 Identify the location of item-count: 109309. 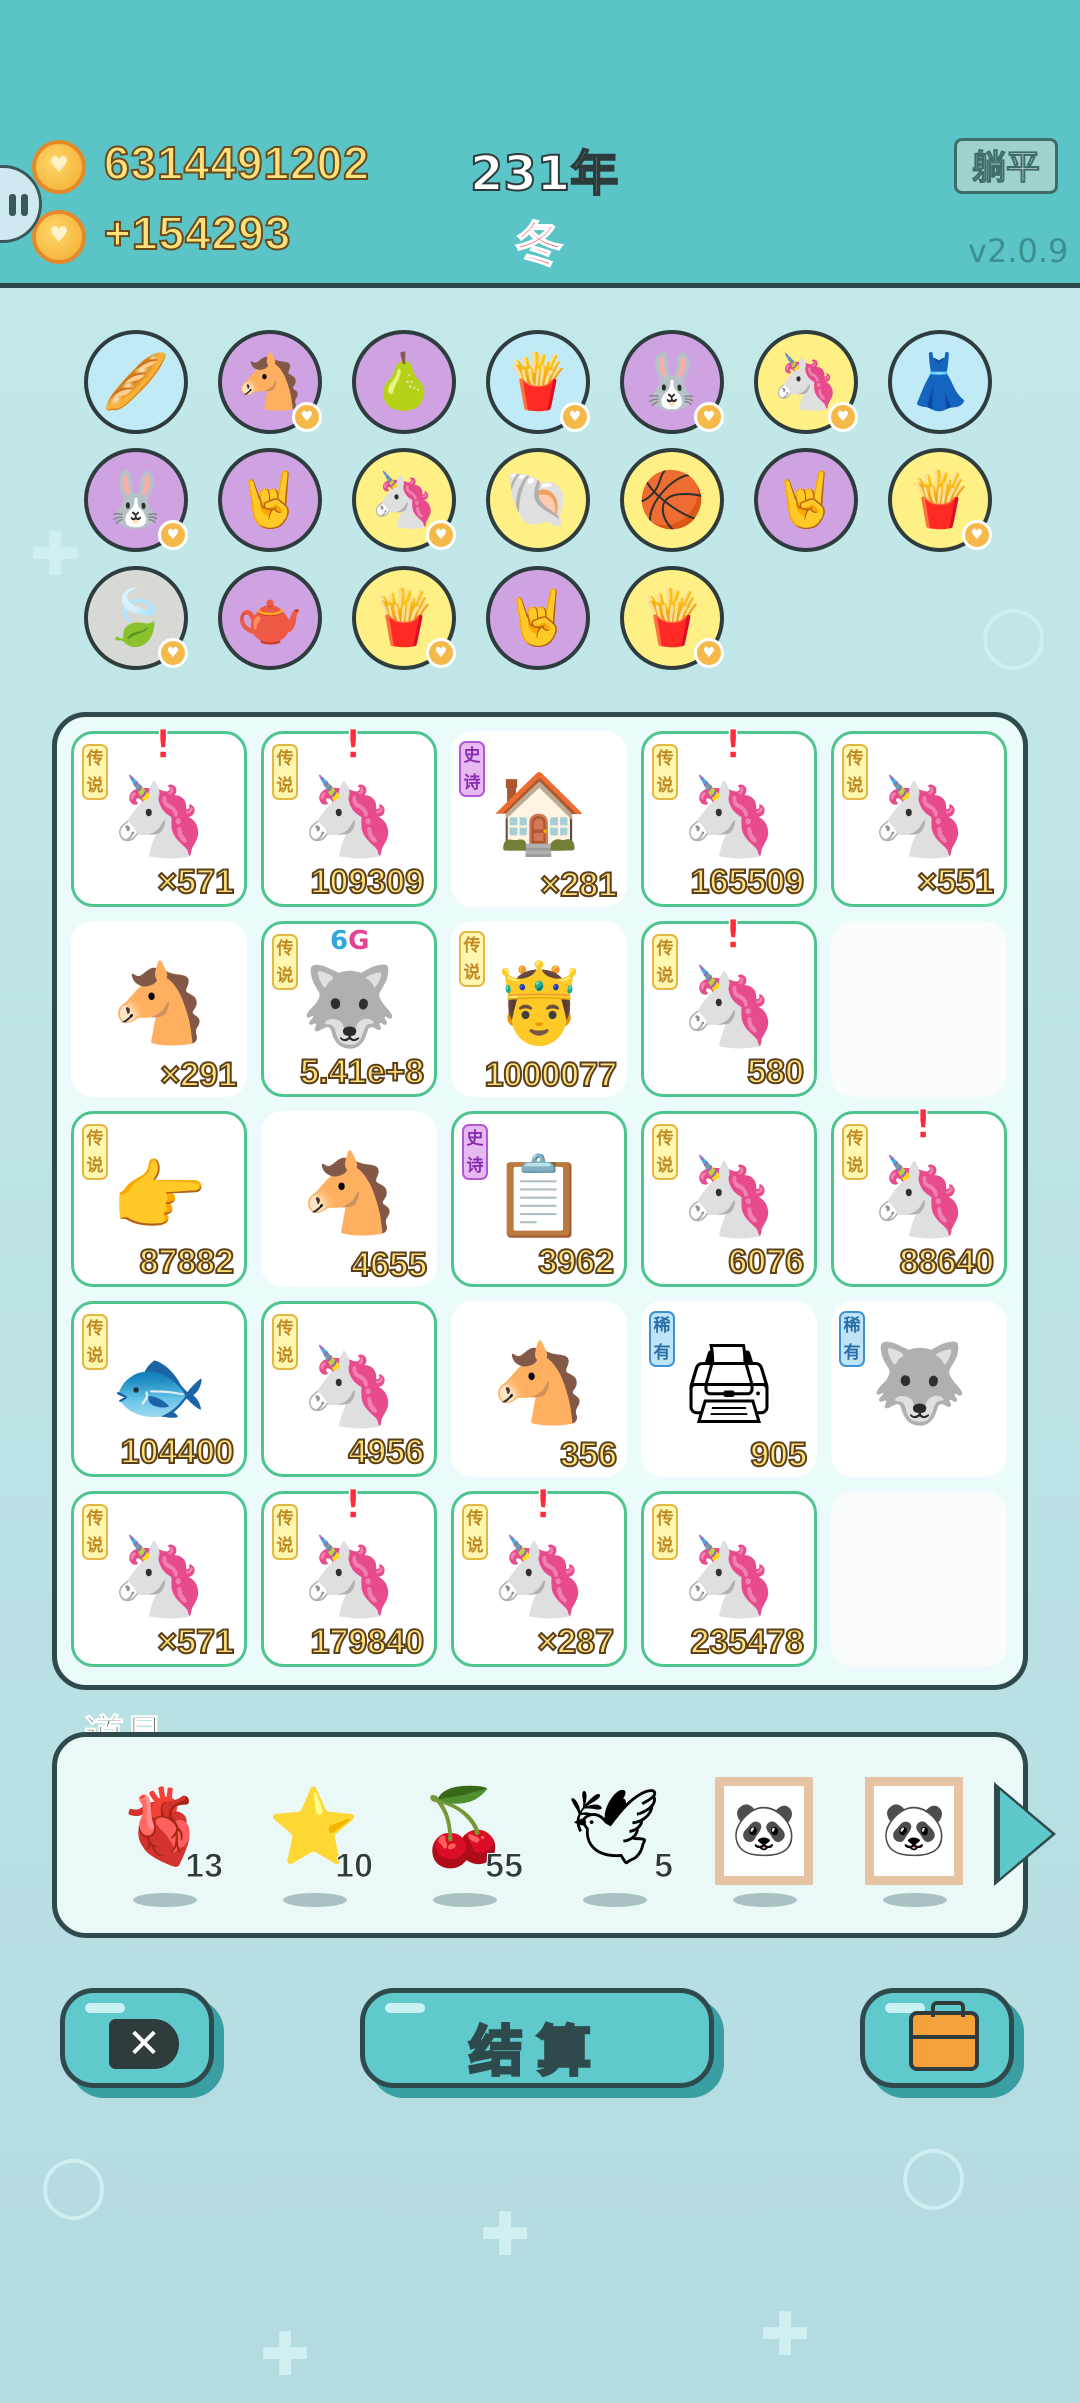
(367, 882).